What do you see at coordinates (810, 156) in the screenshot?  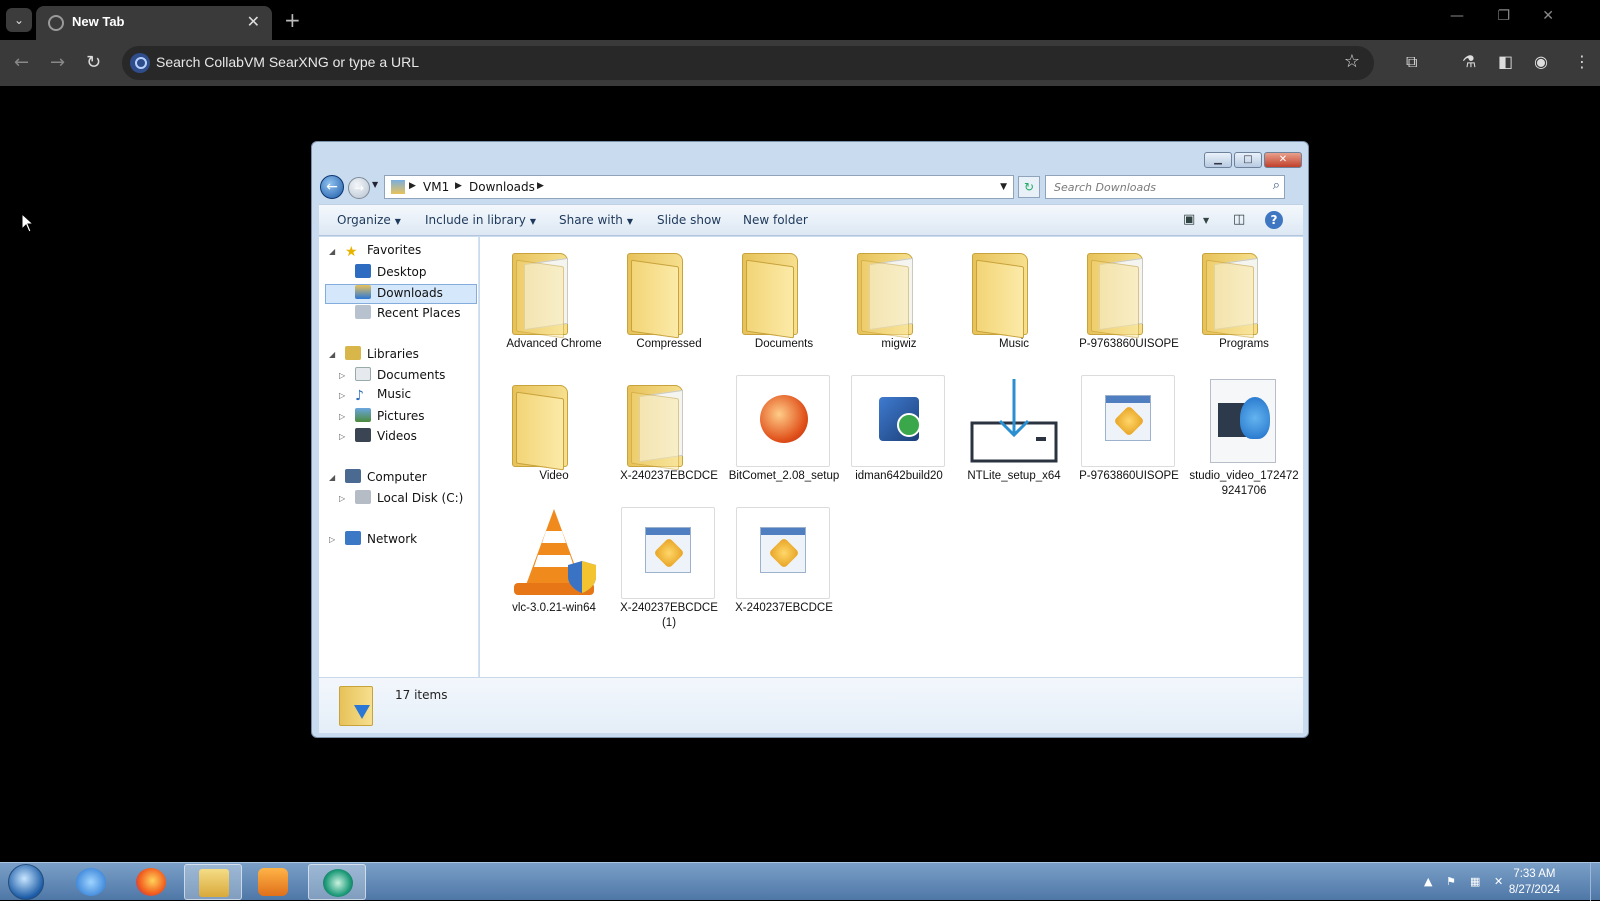 I see `explorer-title-bar: ▁ □ ✕` at bounding box center [810, 156].